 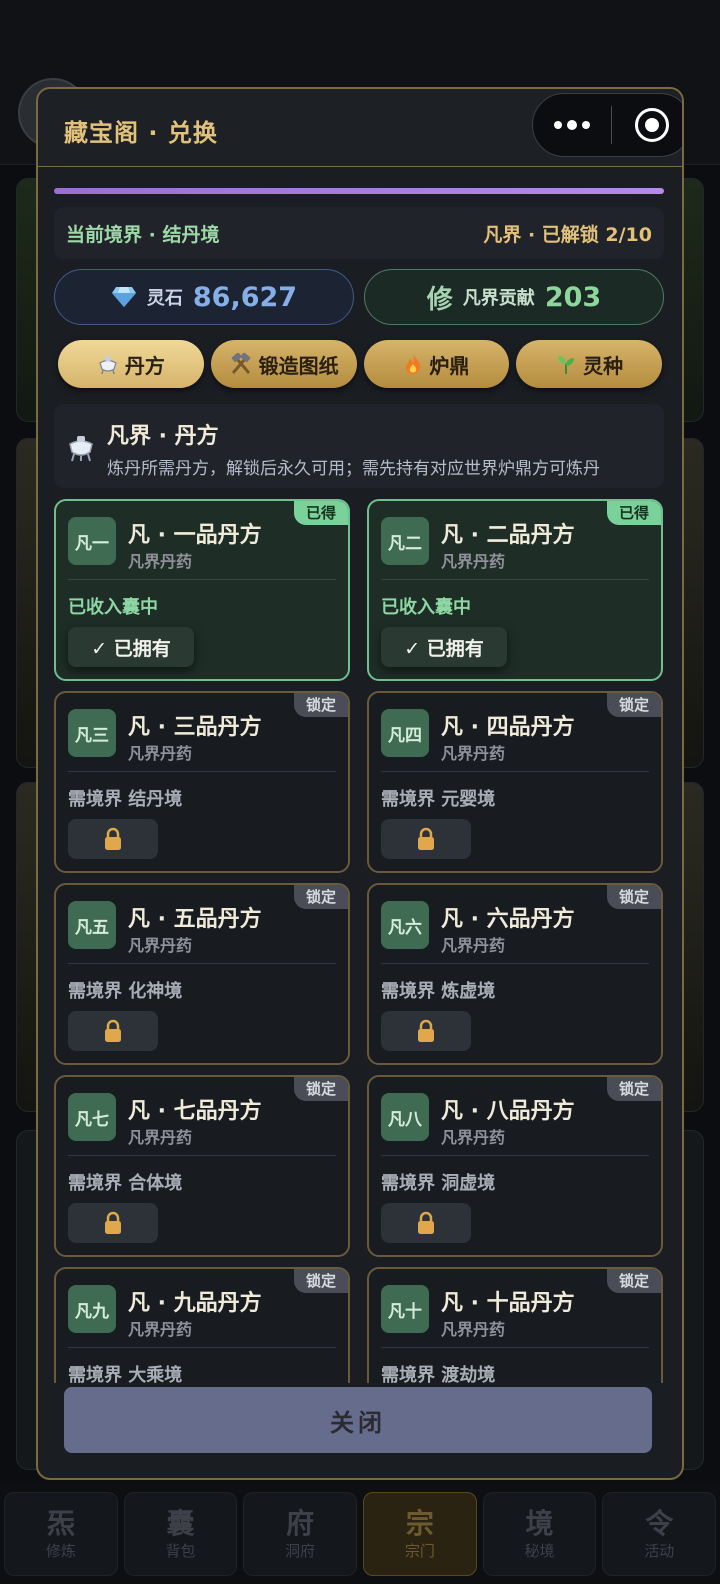 I want to click on hammer-icon, so click(x=241, y=364).